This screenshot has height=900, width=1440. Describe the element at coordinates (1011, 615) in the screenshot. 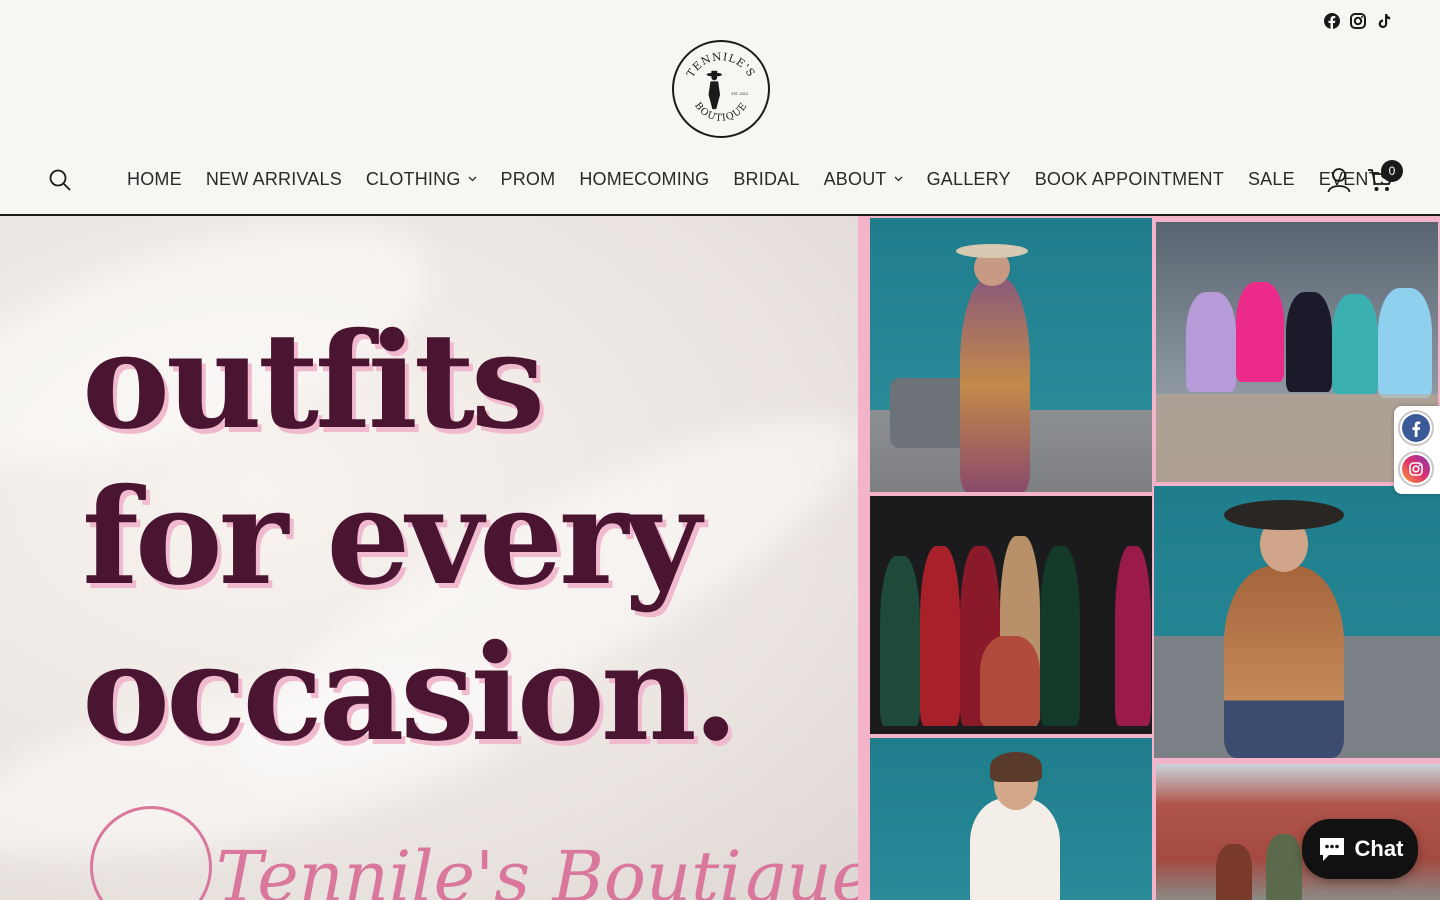

I see `collage-photo-prom-group` at that location.